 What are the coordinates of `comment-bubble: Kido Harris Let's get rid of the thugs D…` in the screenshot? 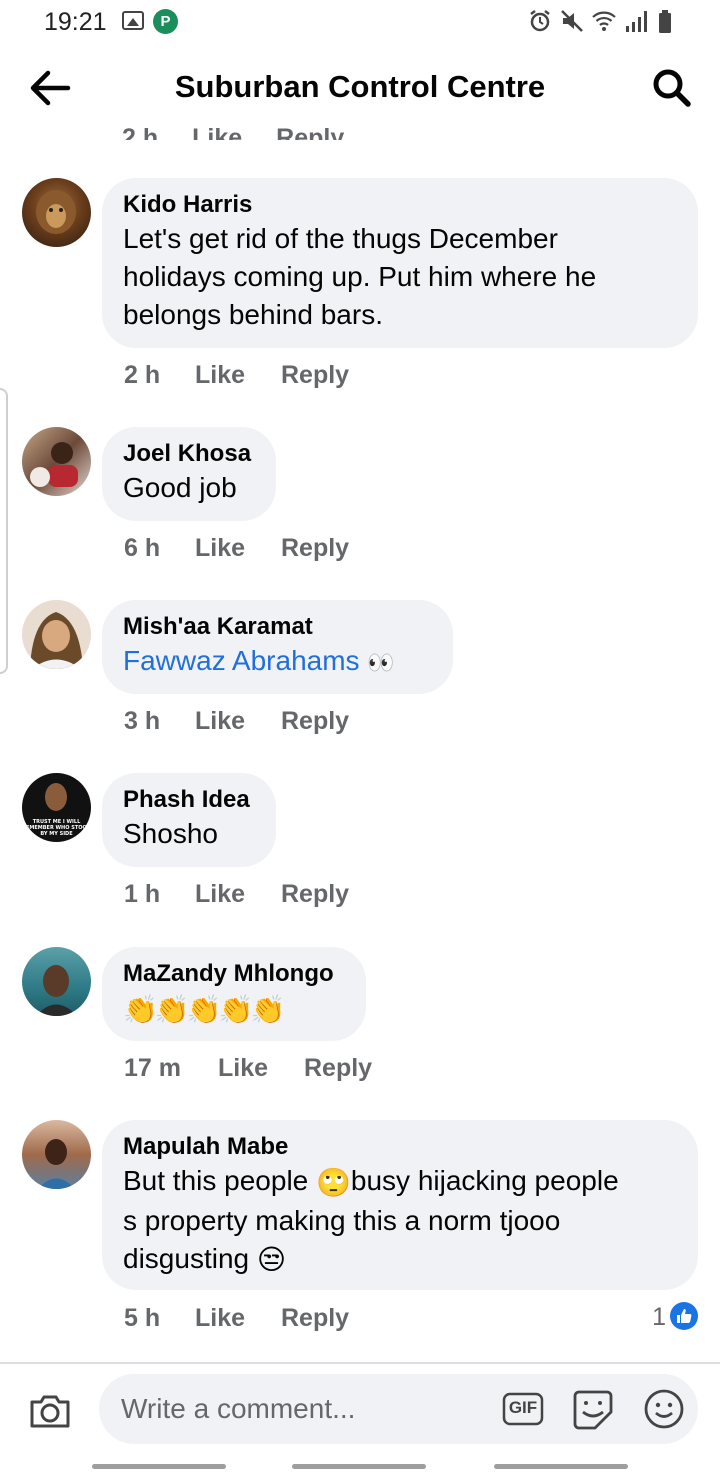 It's located at (400, 263).